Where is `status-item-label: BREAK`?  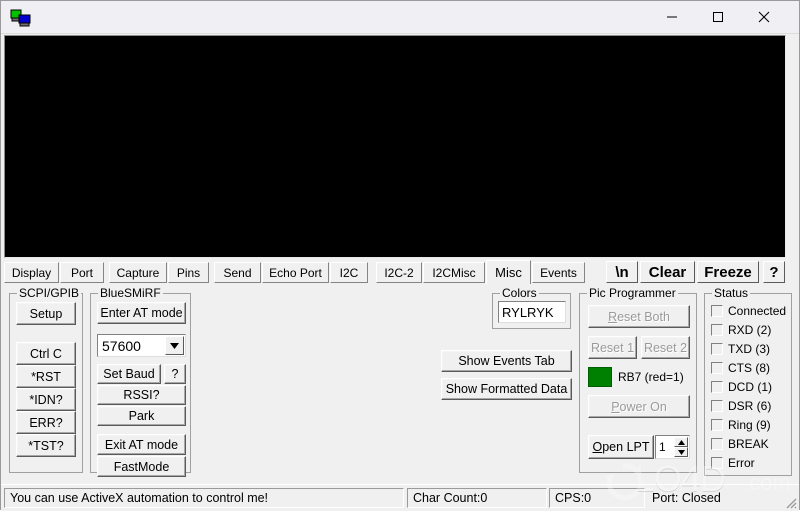 status-item-label: BREAK is located at coordinates (748, 443).